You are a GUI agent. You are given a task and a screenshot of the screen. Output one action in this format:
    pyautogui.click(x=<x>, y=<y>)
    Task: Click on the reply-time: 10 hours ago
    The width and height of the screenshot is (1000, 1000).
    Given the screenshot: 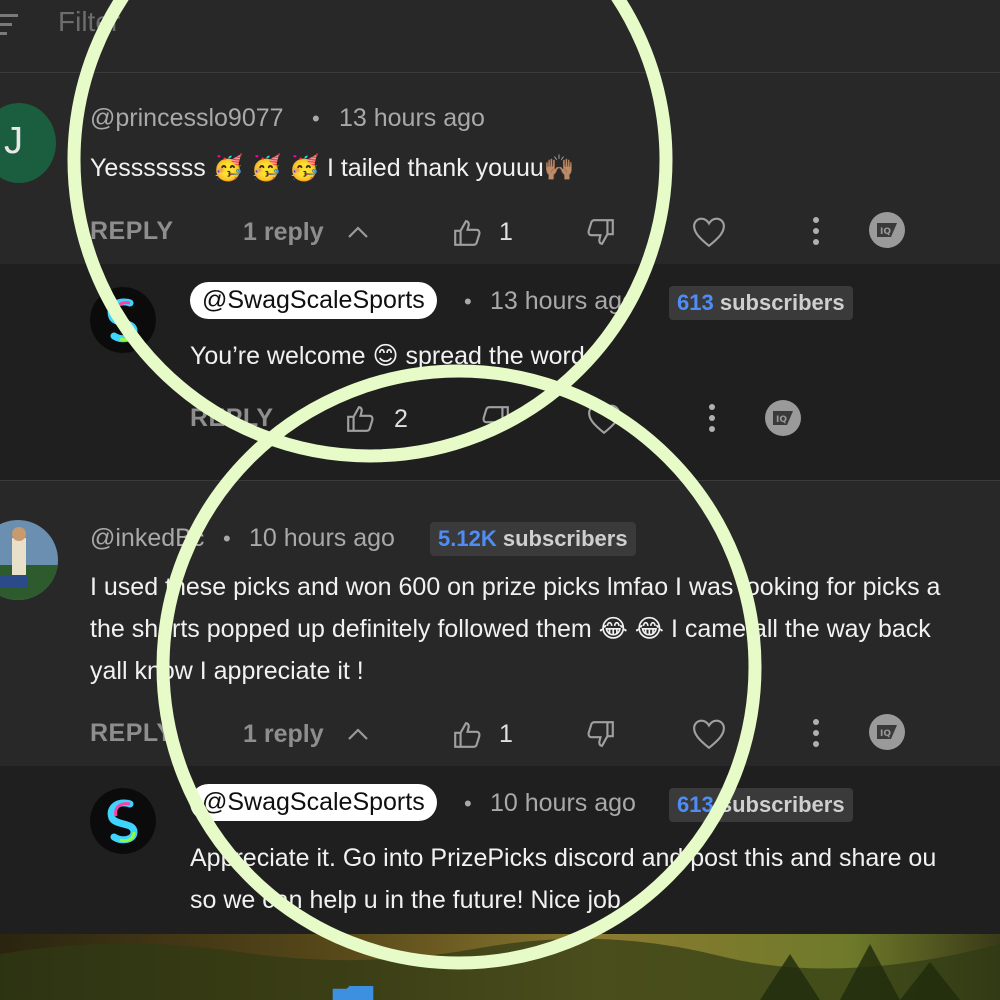 What is the action you would take?
    pyautogui.click(x=563, y=803)
    